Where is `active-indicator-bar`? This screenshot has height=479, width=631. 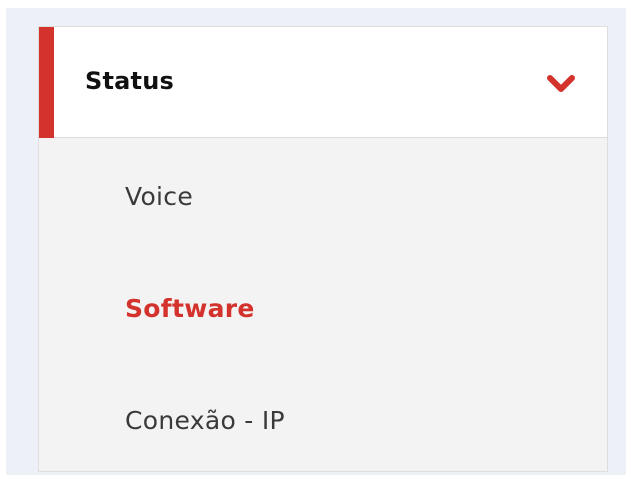 active-indicator-bar is located at coordinates (46, 82).